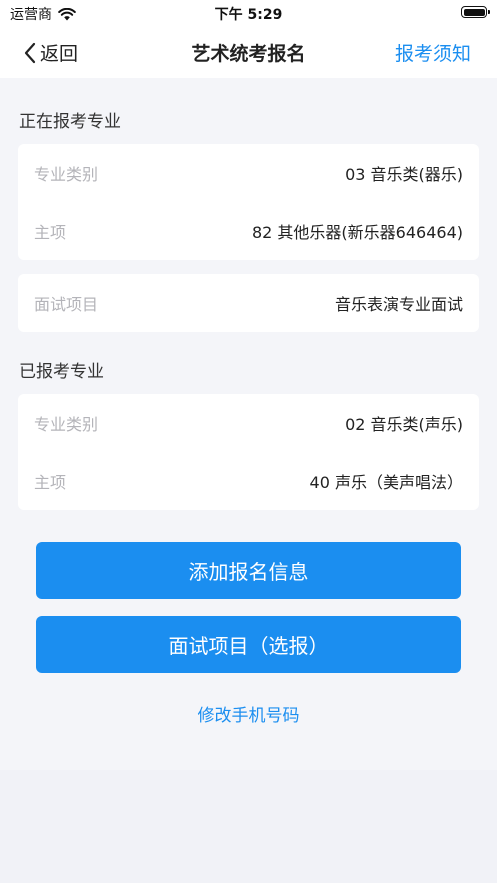  I want to click on chevron-left-icon, so click(30, 52).